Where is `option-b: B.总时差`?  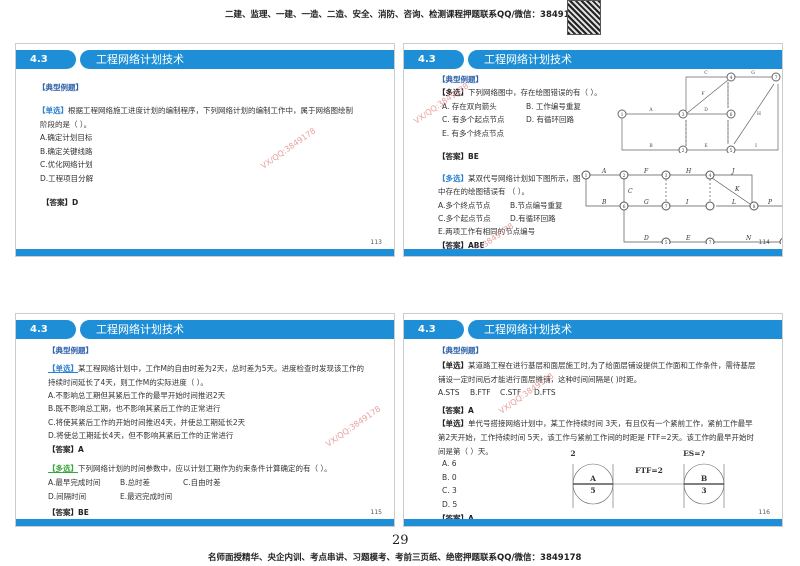
option-b: B.总时差 is located at coordinates (135, 482).